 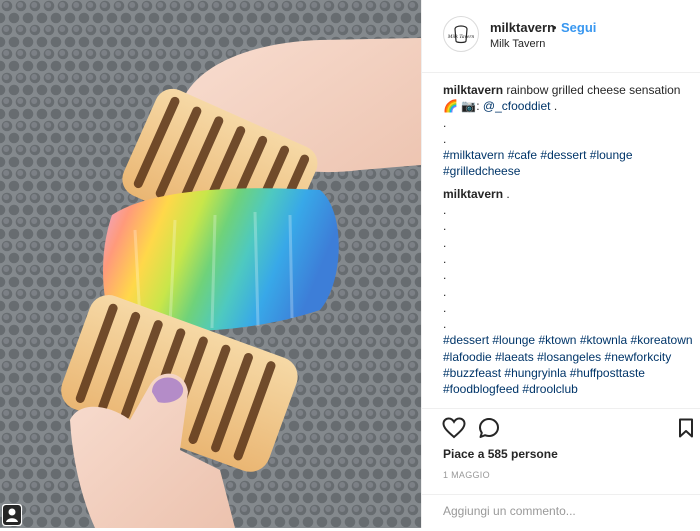 I want to click on caption-author: milktavern, so click(x=473, y=90).